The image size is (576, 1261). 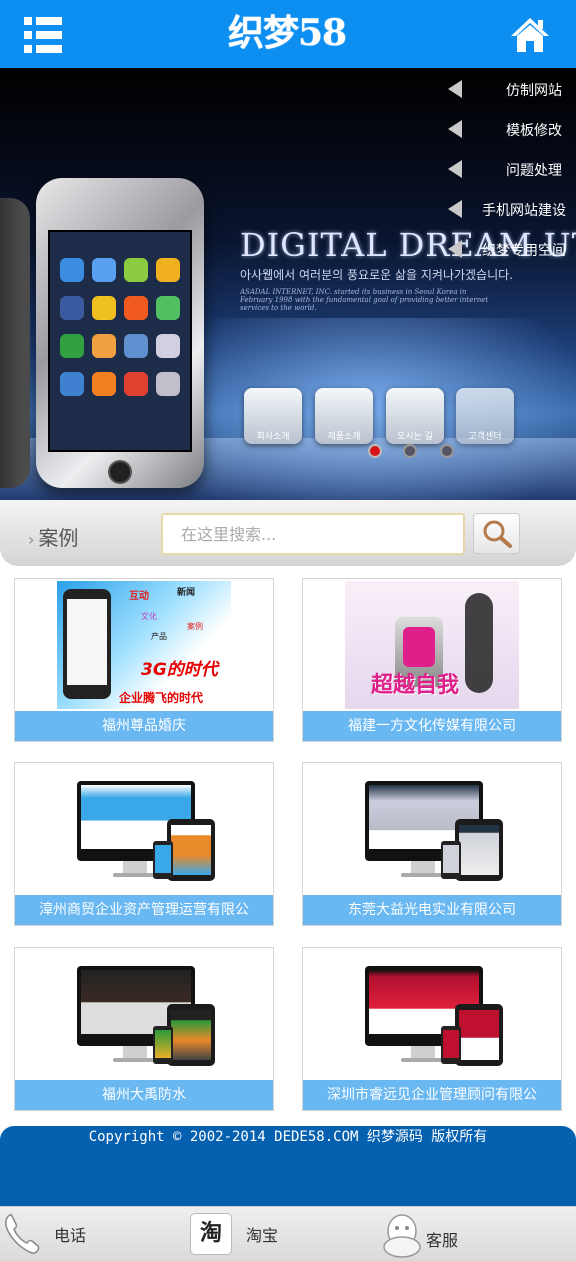 I want to click on search-bar: › 案例, so click(x=288, y=533).